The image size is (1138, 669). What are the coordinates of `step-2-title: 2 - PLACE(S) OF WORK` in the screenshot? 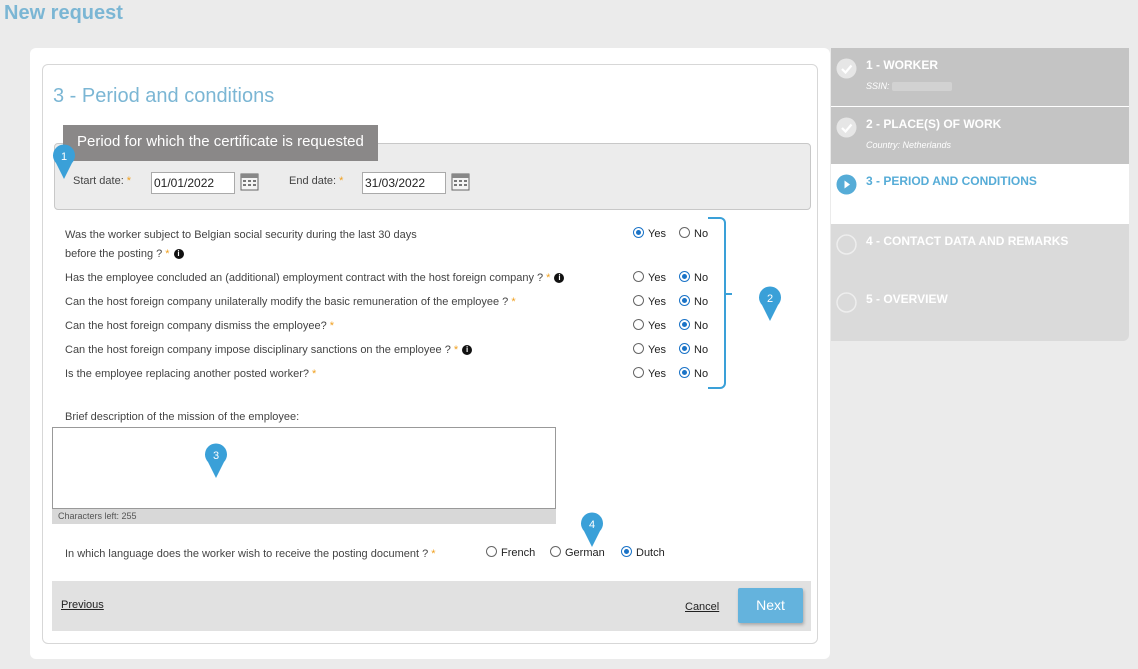 It's located at (934, 124).